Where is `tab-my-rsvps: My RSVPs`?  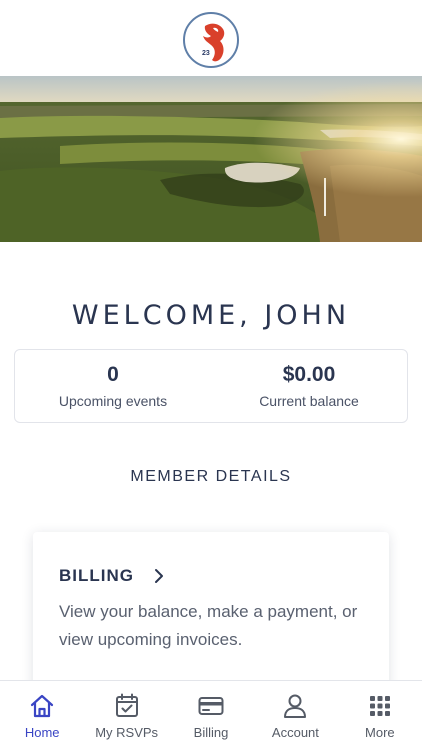
tab-my-rsvps: My RSVPs is located at coordinates (126, 715).